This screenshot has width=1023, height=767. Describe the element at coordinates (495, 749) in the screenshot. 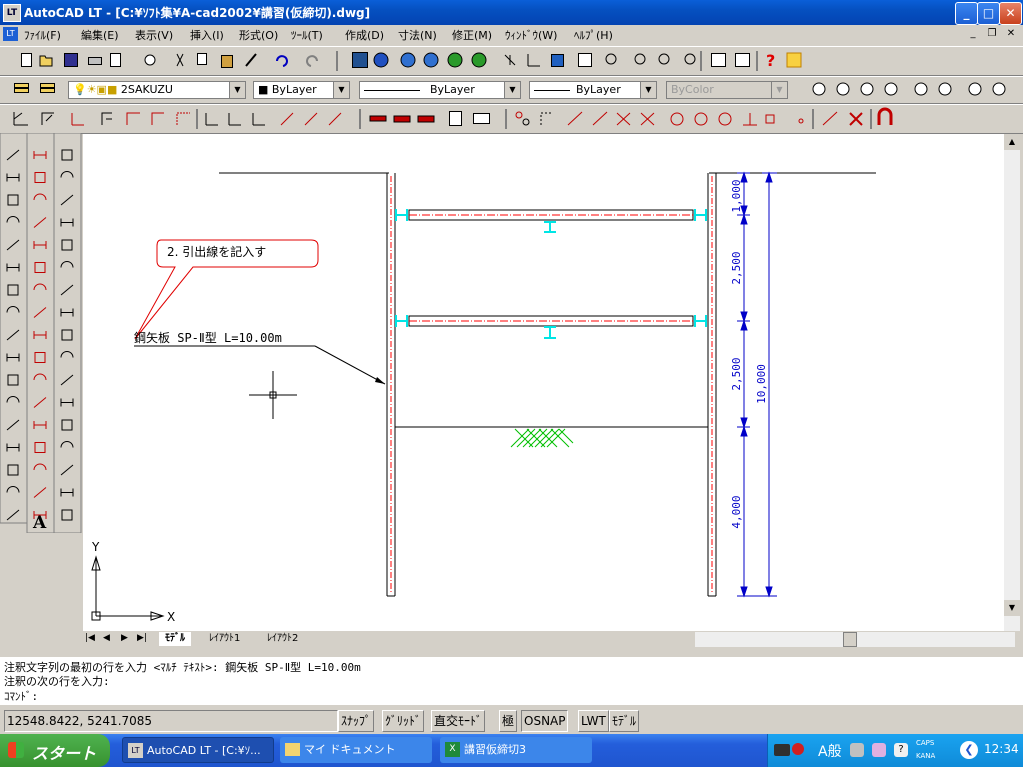

I see `taskbar-item-label: 講習仮締切3` at that location.